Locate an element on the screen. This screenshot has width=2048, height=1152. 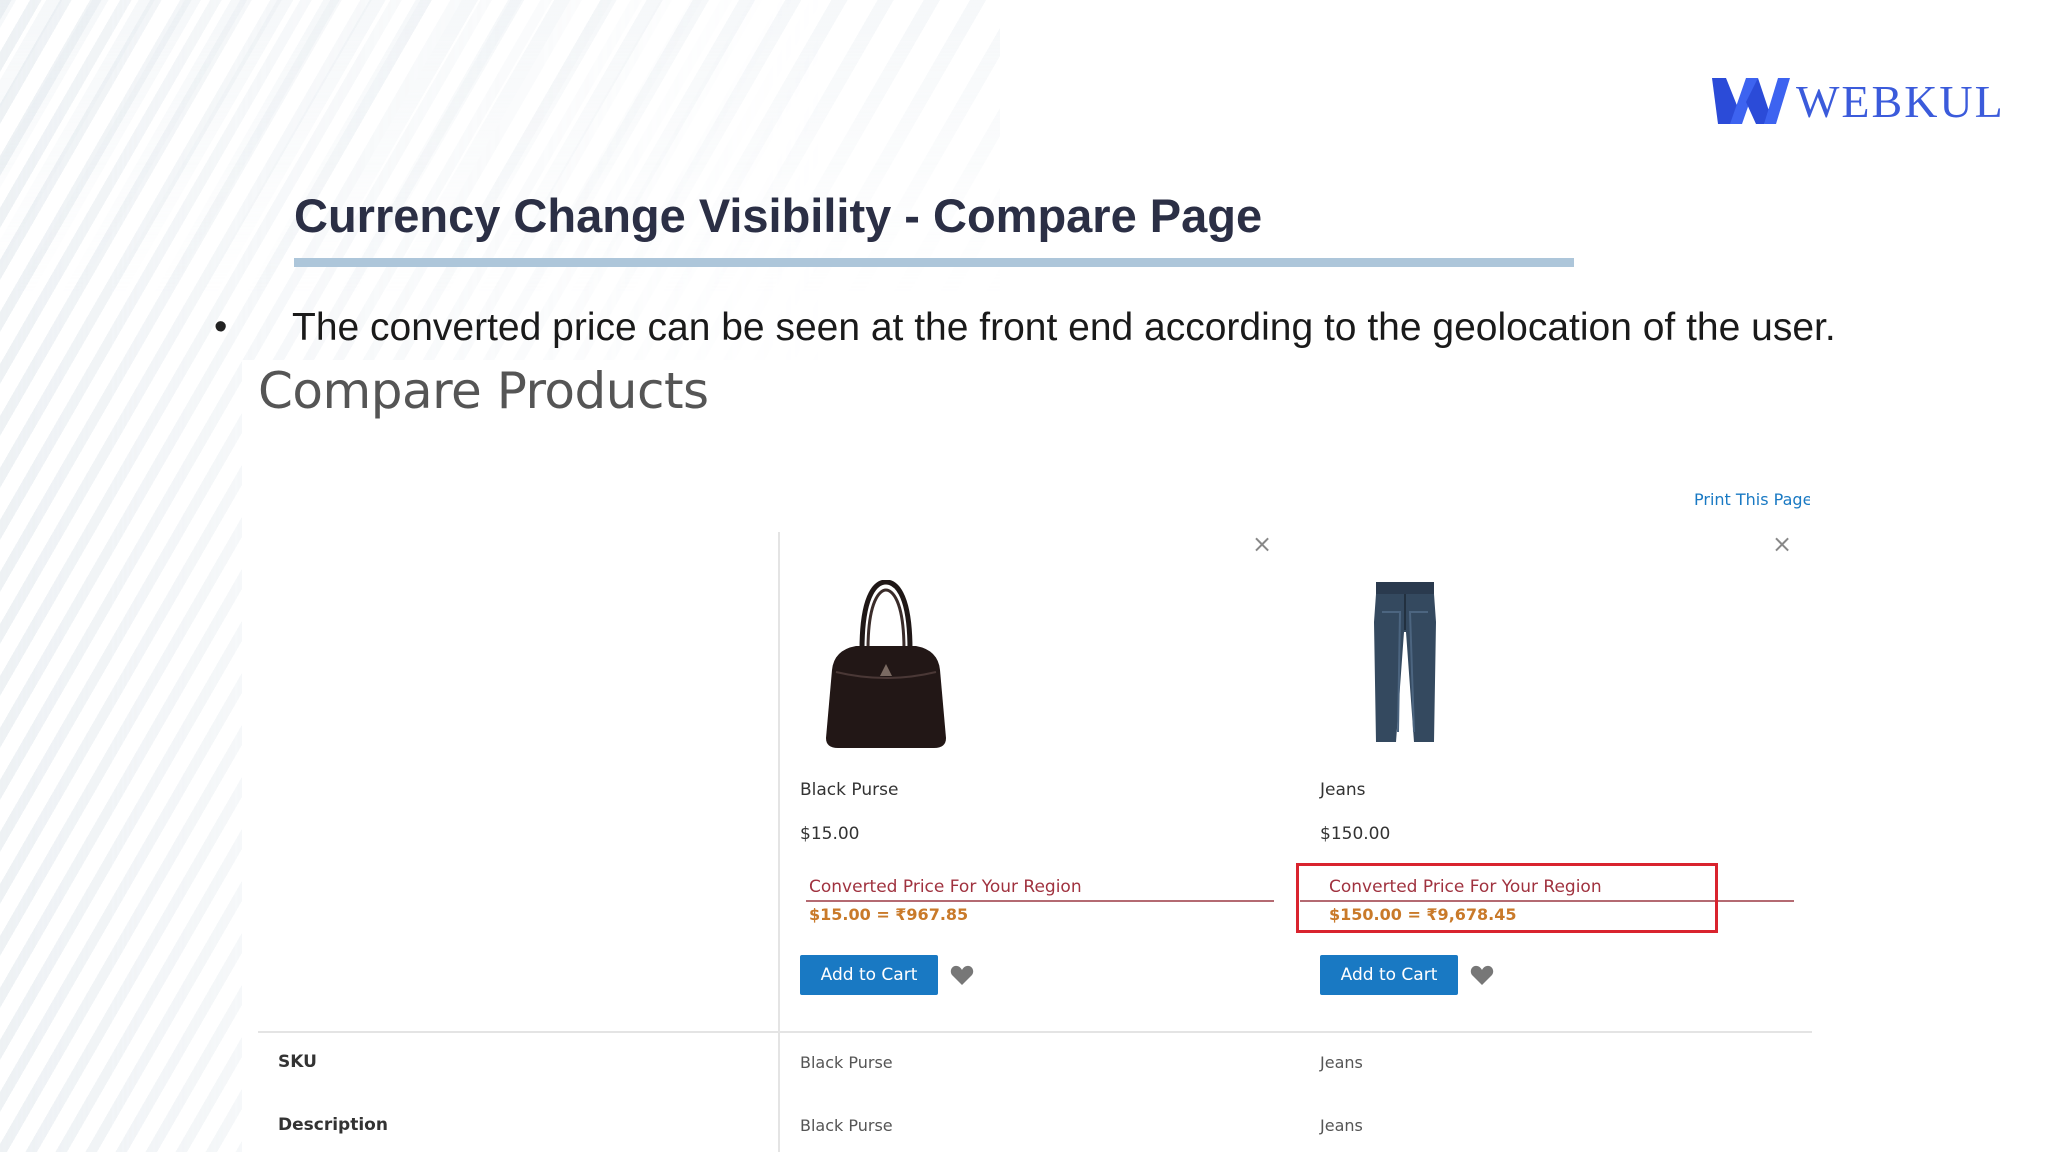
jeans-image is located at coordinates (1405, 662).